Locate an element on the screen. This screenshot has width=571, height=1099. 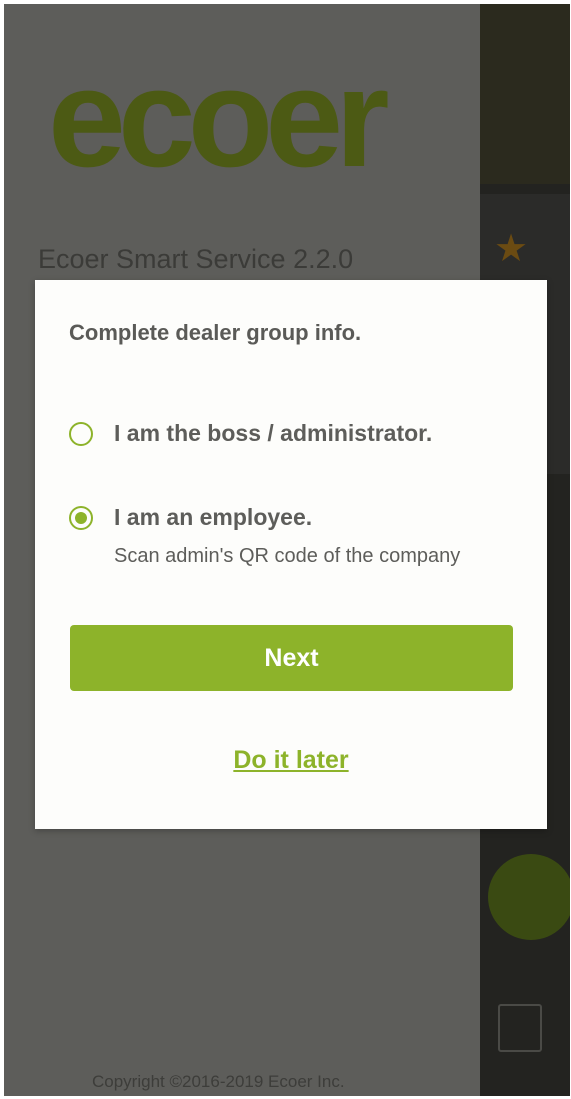
app-version-label: Ecoer Smart Service 2.2.0 is located at coordinates (196, 259).